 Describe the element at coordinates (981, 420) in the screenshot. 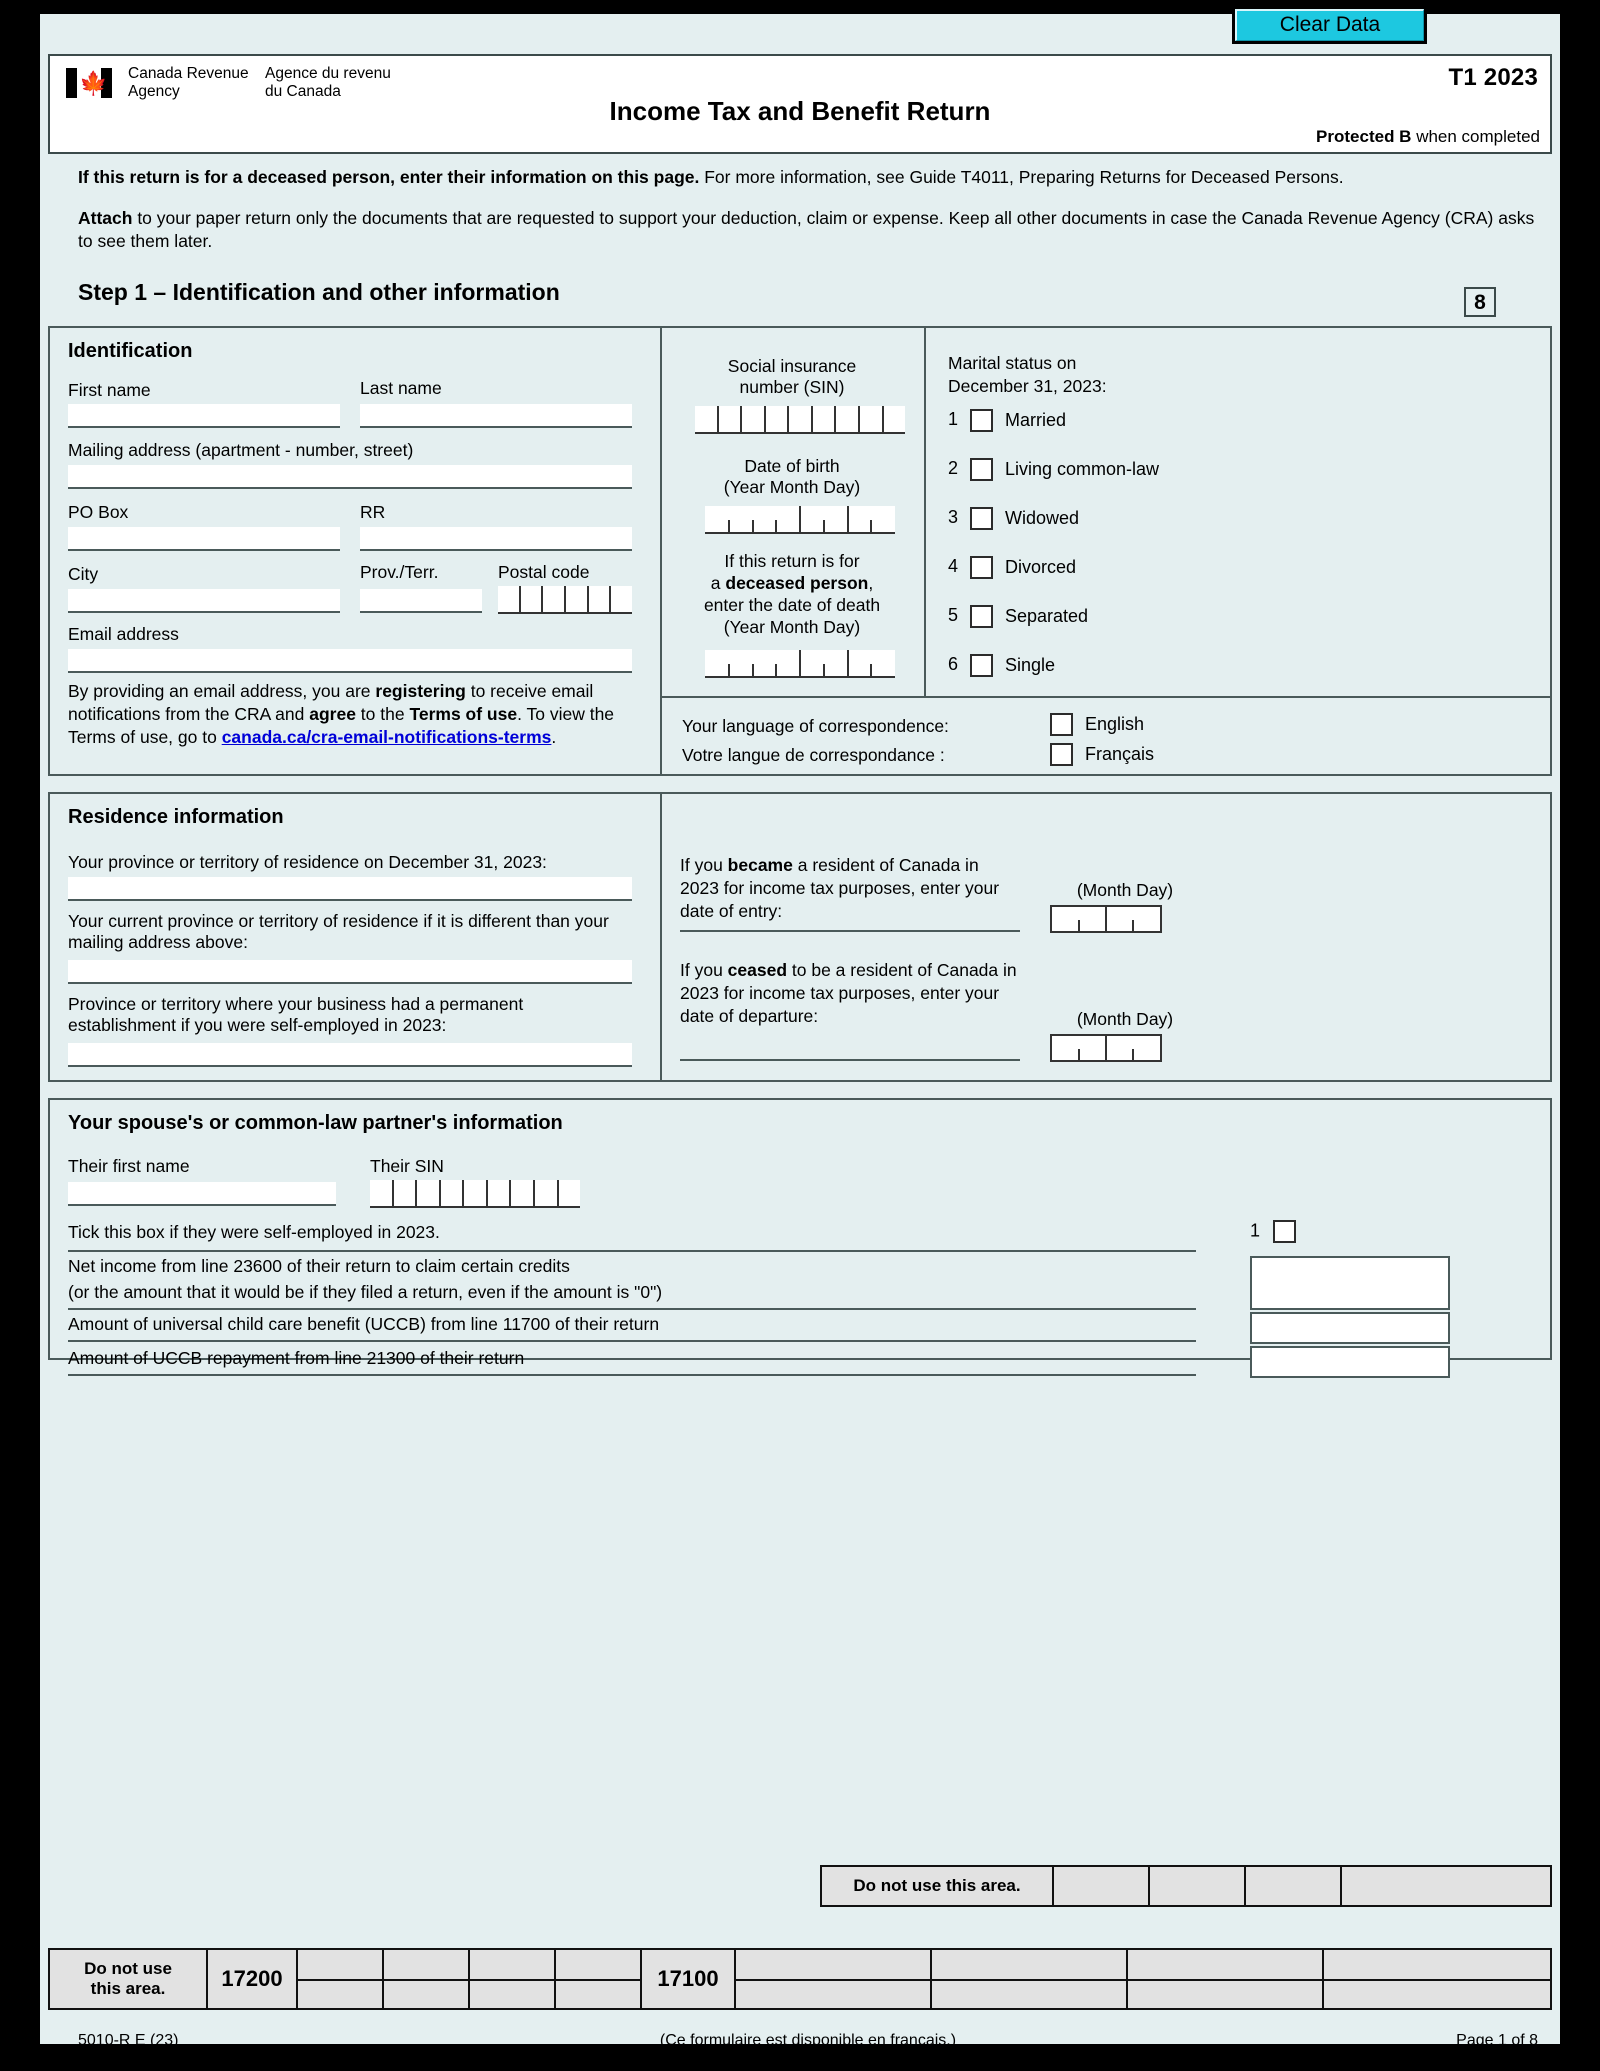

I see `marital-checkbox-married` at that location.